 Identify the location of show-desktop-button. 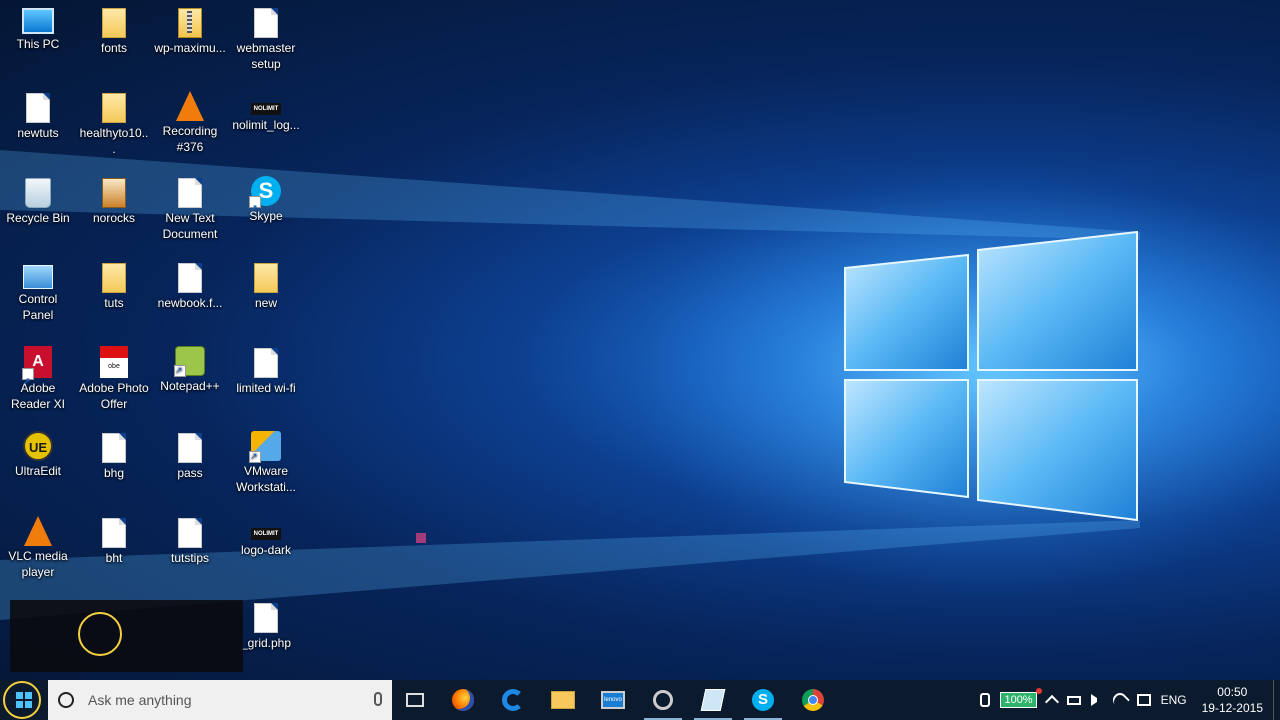
(1276, 700).